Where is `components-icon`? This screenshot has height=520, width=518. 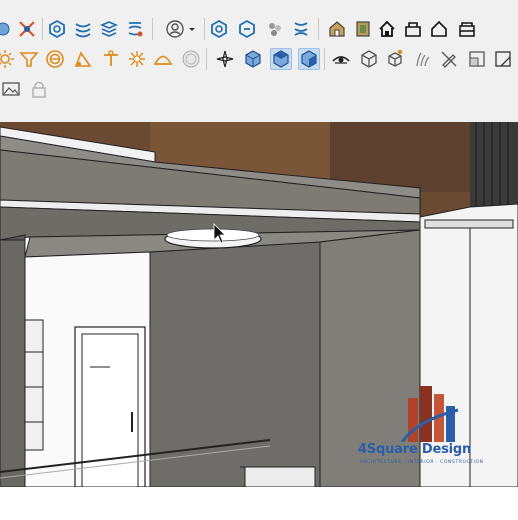 components-icon is located at coordinates (275, 29).